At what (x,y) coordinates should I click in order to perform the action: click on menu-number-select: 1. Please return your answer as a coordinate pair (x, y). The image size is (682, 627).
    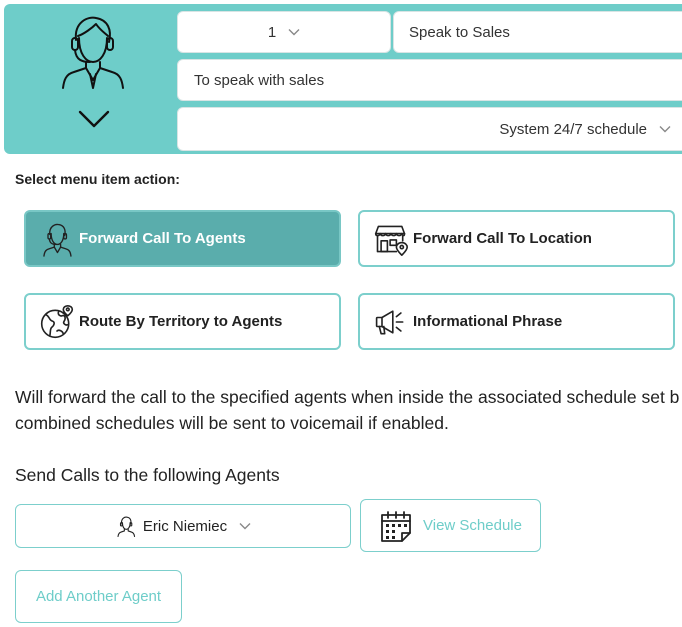
    Looking at the image, I should click on (284, 32).